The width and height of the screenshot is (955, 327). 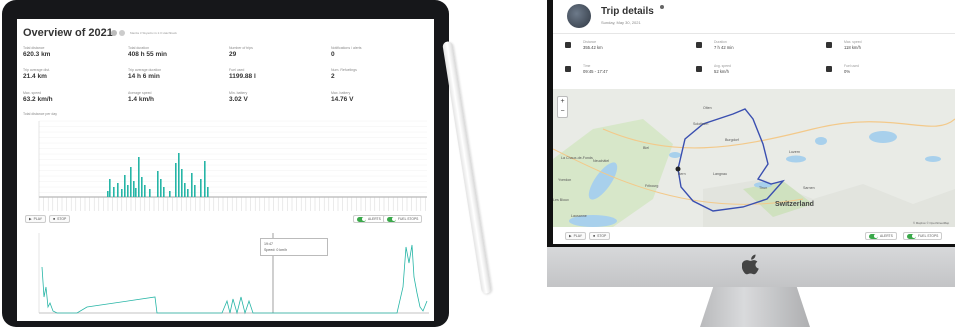 I want to click on avatar, so click(x=579, y=16).